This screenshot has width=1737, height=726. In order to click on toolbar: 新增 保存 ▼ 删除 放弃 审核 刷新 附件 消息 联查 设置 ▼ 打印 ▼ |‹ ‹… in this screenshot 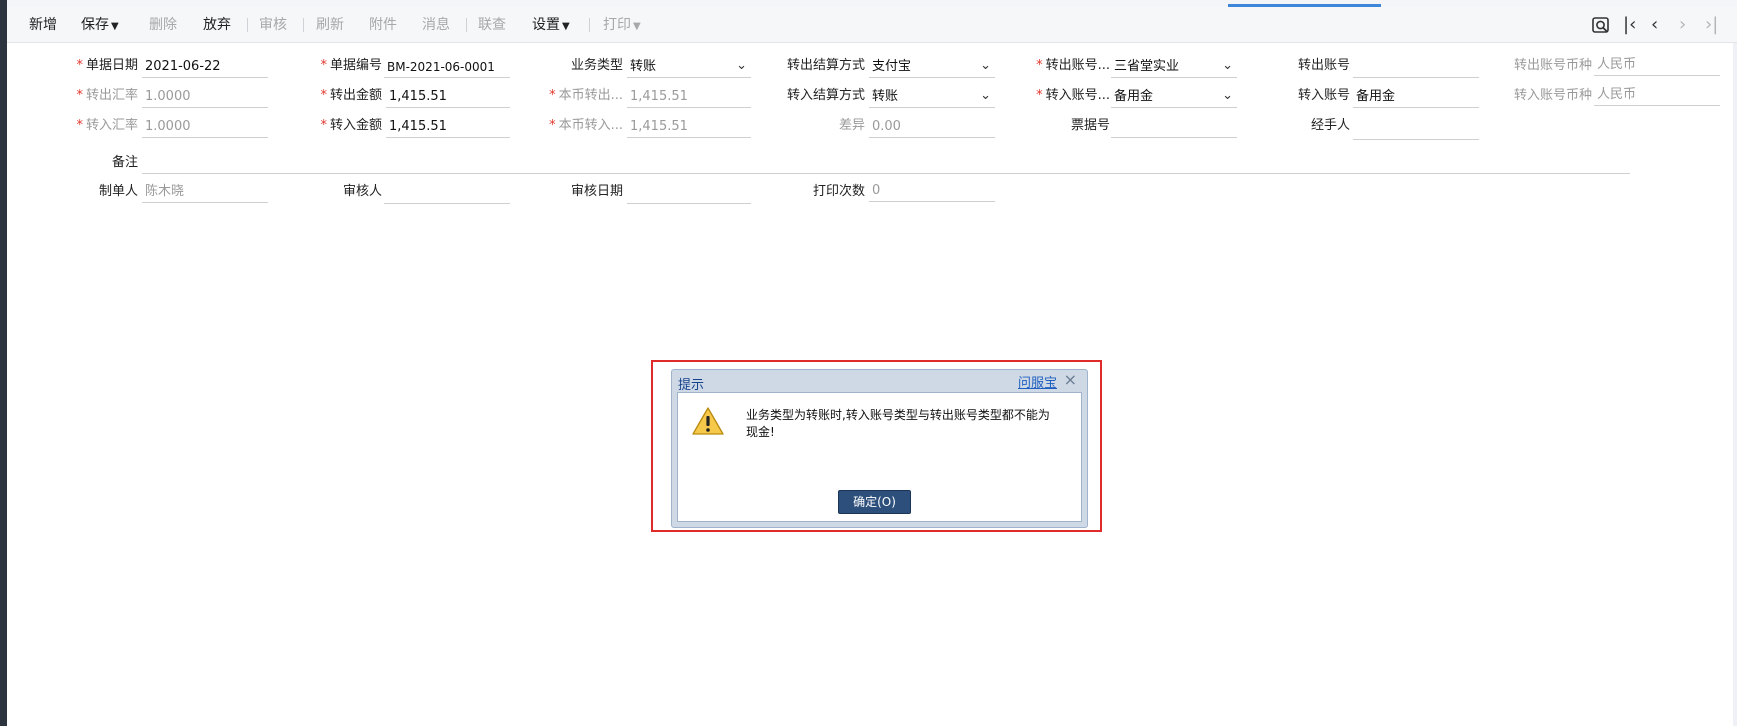, I will do `click(872, 25)`.